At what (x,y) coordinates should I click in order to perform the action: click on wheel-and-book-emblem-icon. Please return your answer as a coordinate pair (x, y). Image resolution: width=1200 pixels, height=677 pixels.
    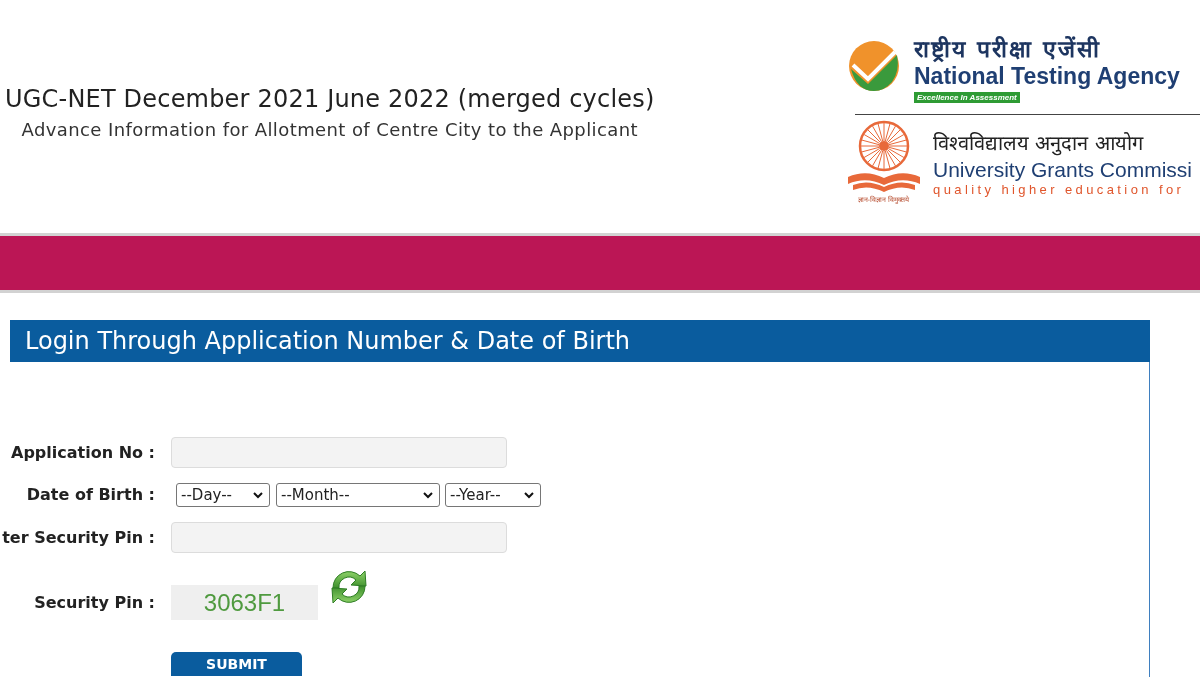
    Looking at the image, I should click on (883, 156).